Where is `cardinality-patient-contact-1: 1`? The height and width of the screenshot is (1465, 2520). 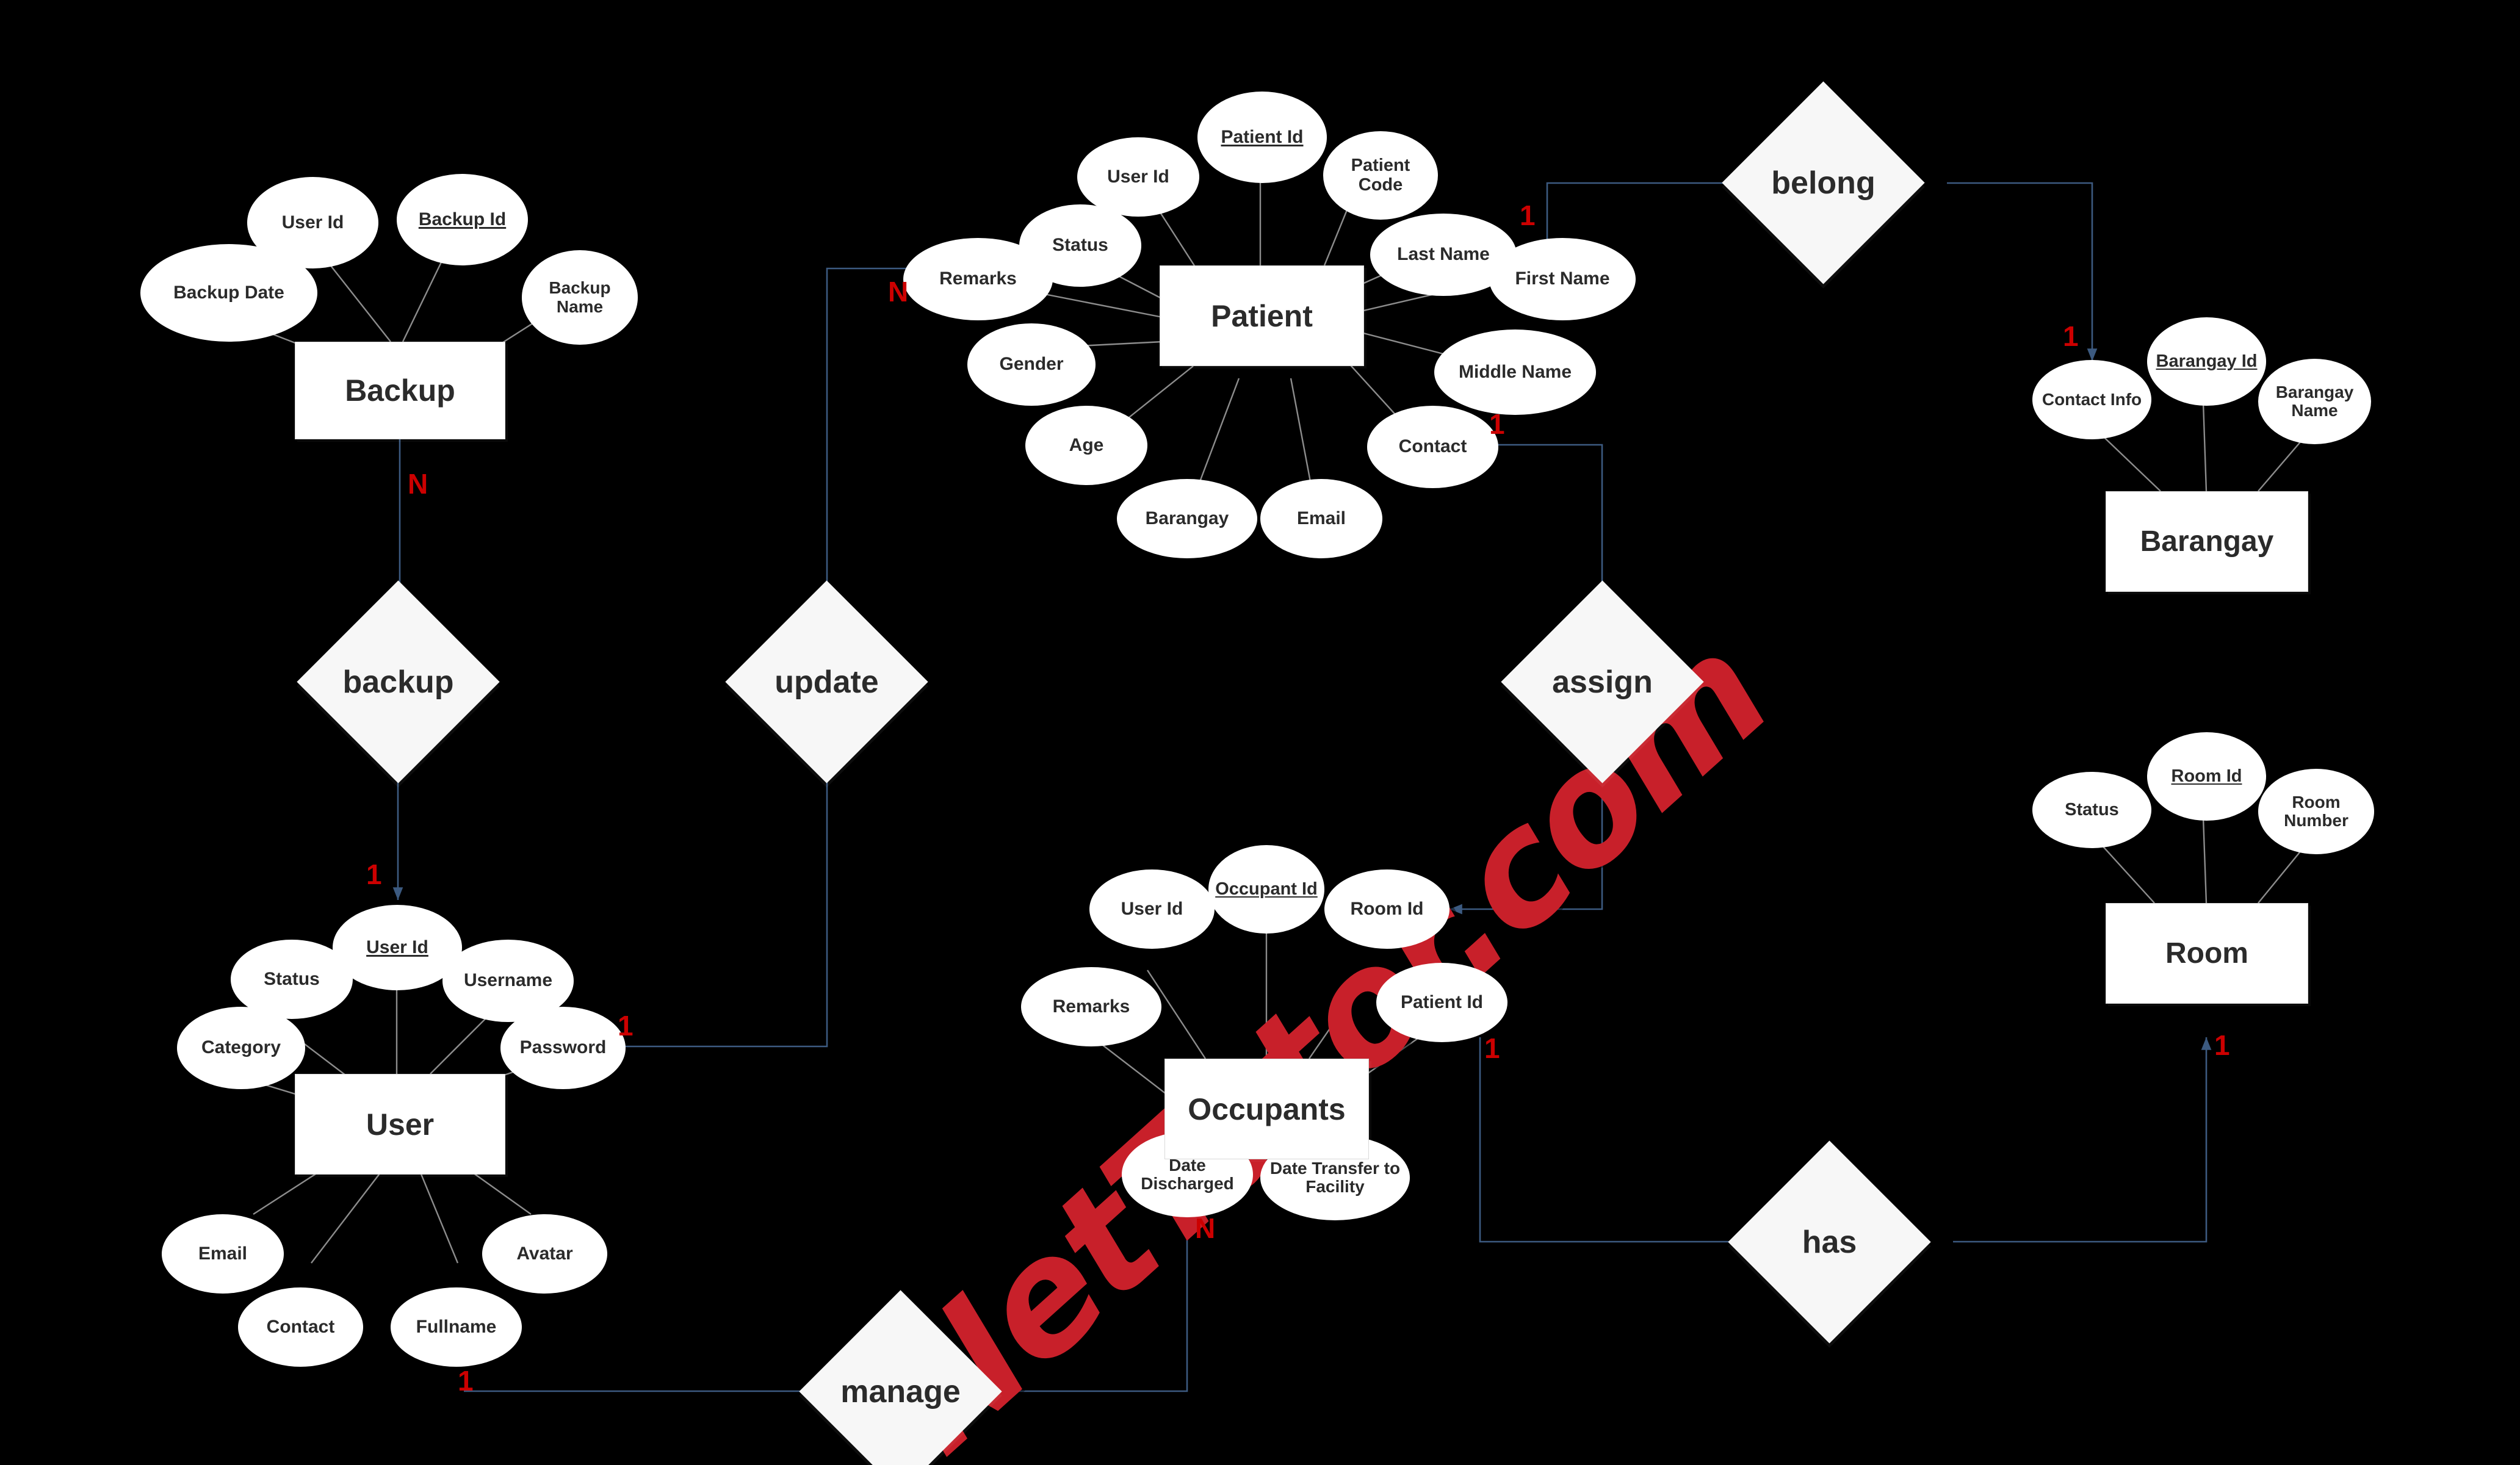 cardinality-patient-contact-1: 1 is located at coordinates (1497, 424).